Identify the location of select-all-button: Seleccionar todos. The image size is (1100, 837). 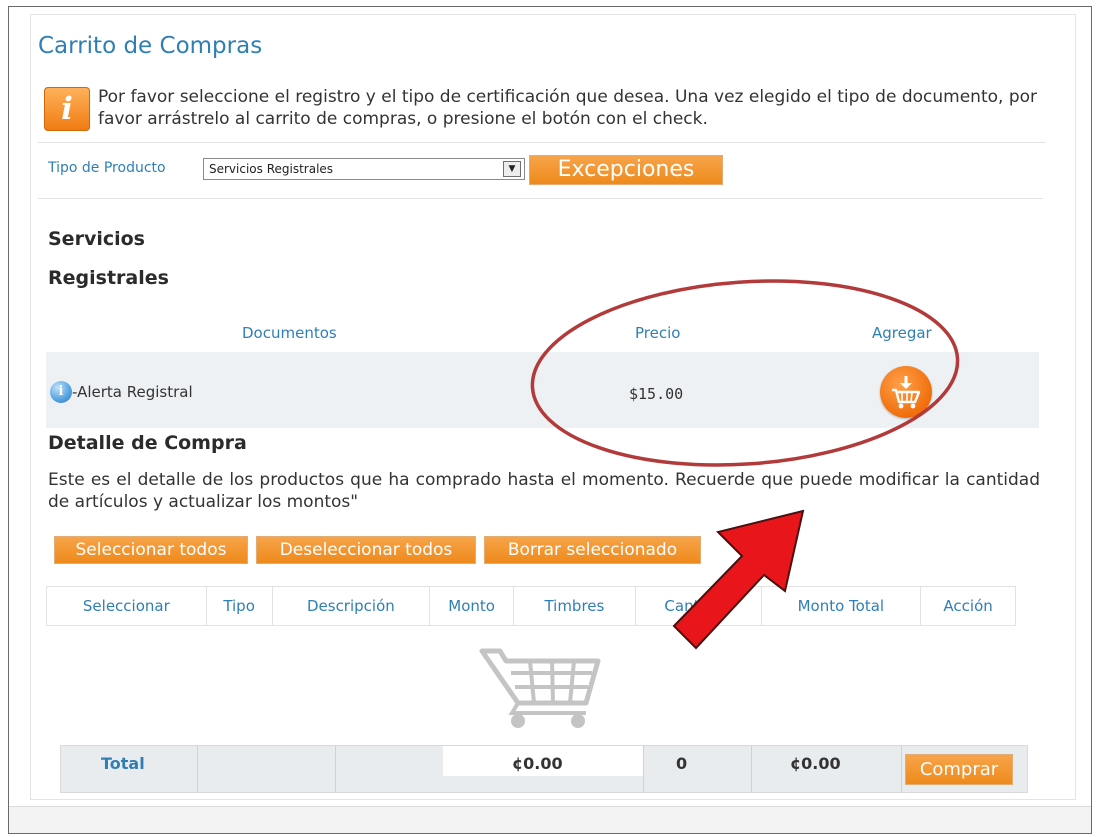
(151, 550).